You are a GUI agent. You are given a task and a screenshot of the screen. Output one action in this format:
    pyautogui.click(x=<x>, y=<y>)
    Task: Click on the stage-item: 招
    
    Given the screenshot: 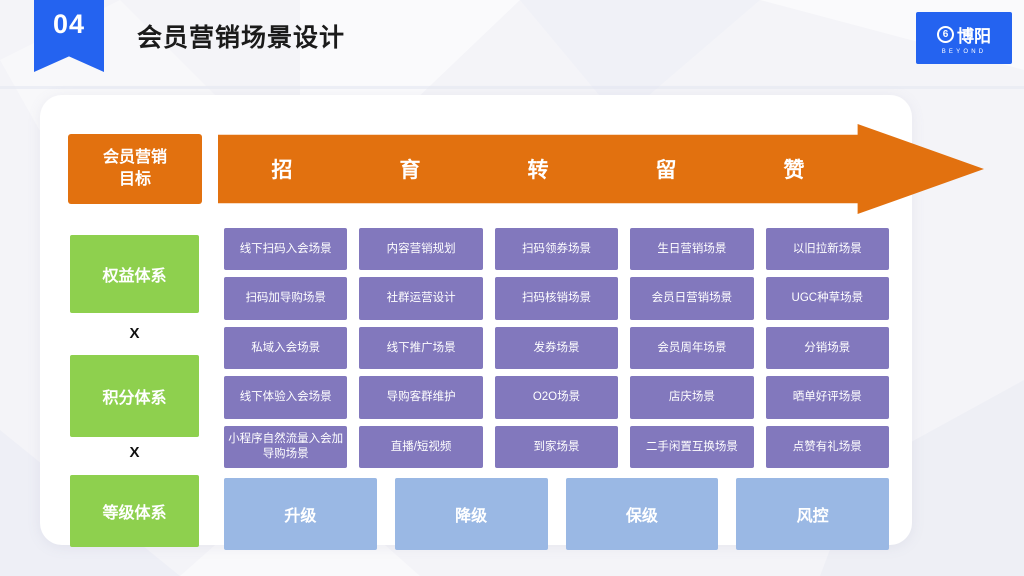 What is the action you would take?
    pyautogui.click(x=282, y=170)
    